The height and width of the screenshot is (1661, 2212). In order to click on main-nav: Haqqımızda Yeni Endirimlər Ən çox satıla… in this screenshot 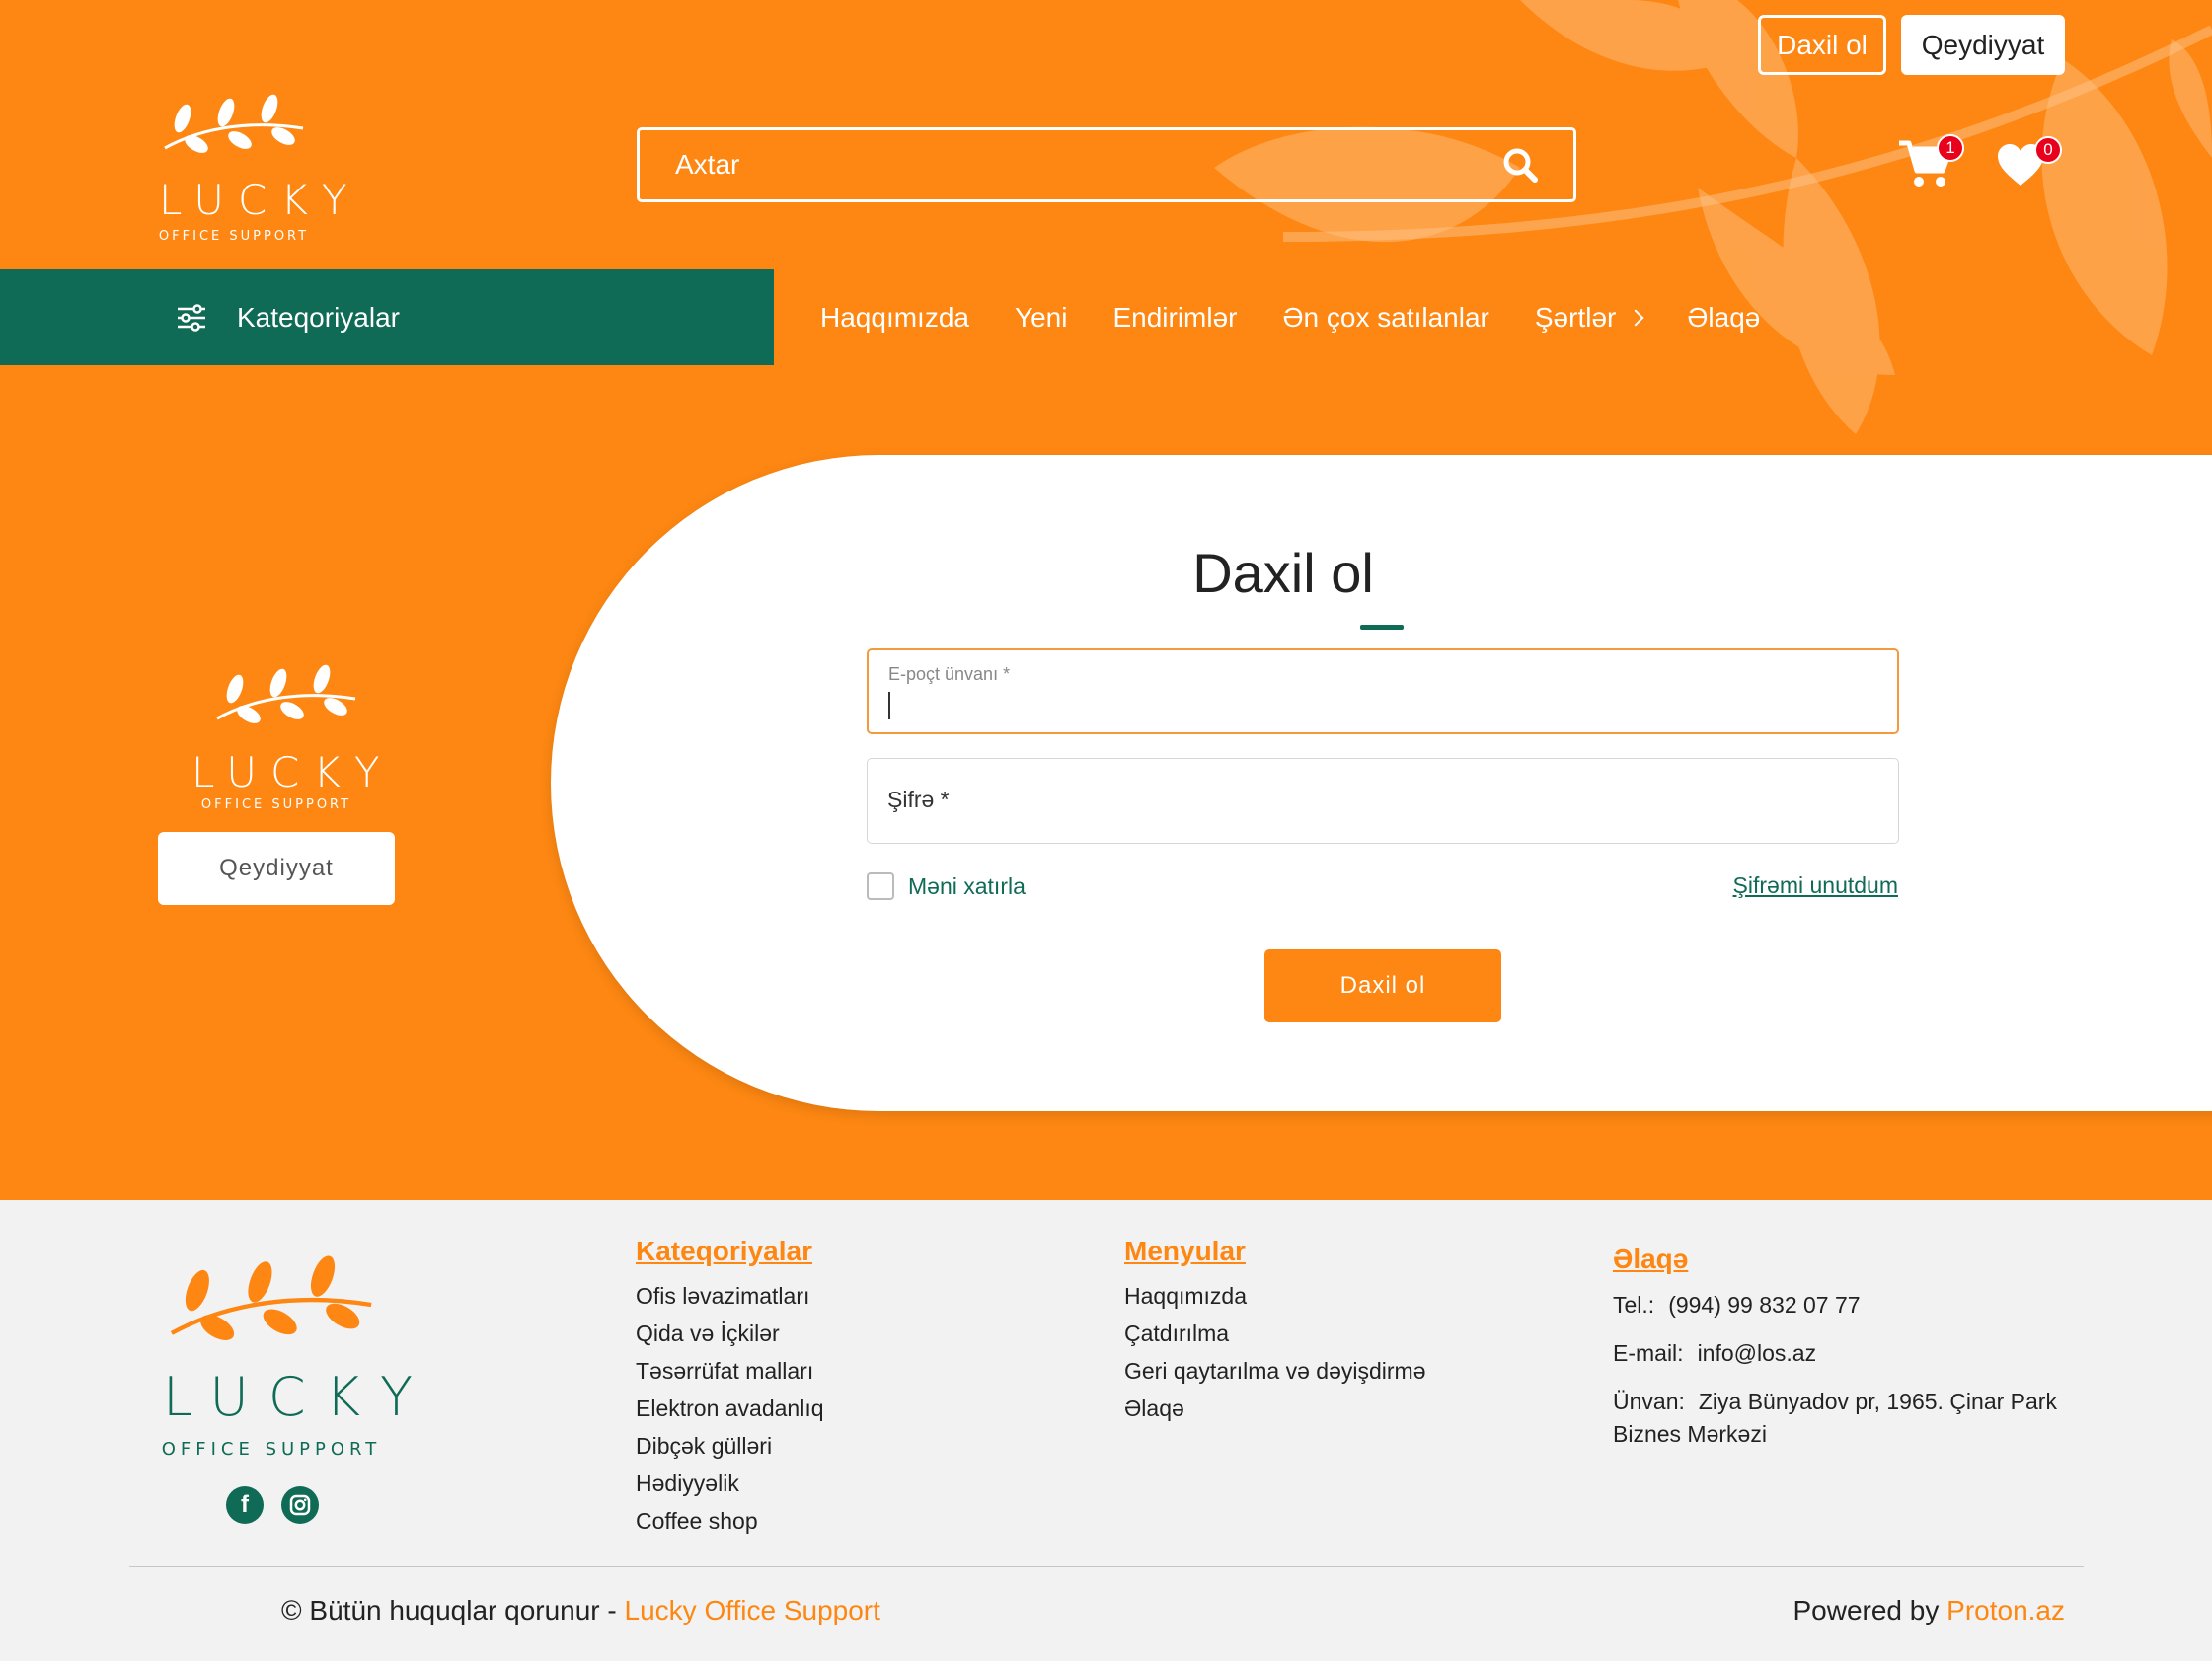, I will do `click(1312, 317)`.